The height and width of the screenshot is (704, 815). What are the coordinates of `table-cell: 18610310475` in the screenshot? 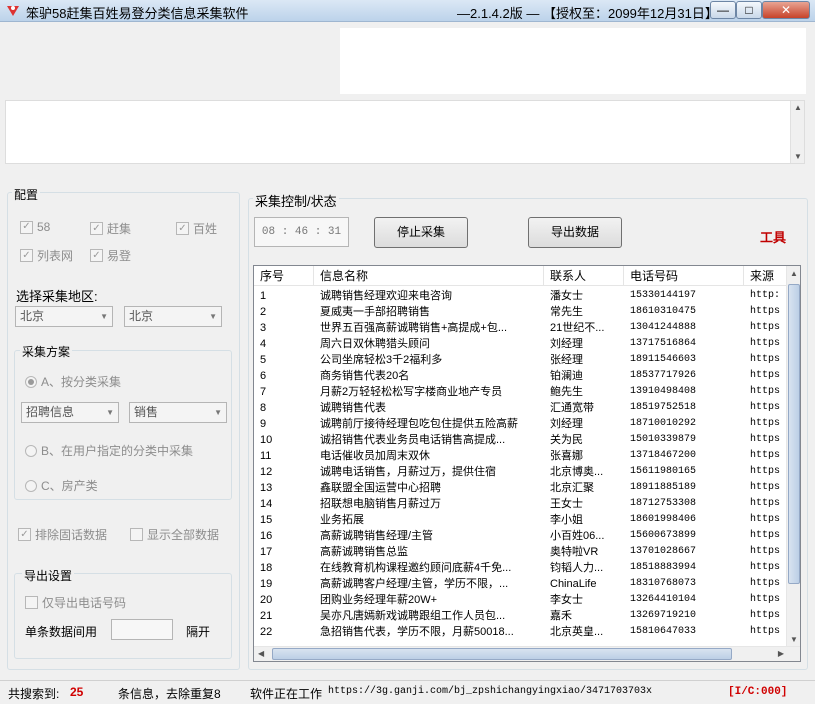 It's located at (663, 311).